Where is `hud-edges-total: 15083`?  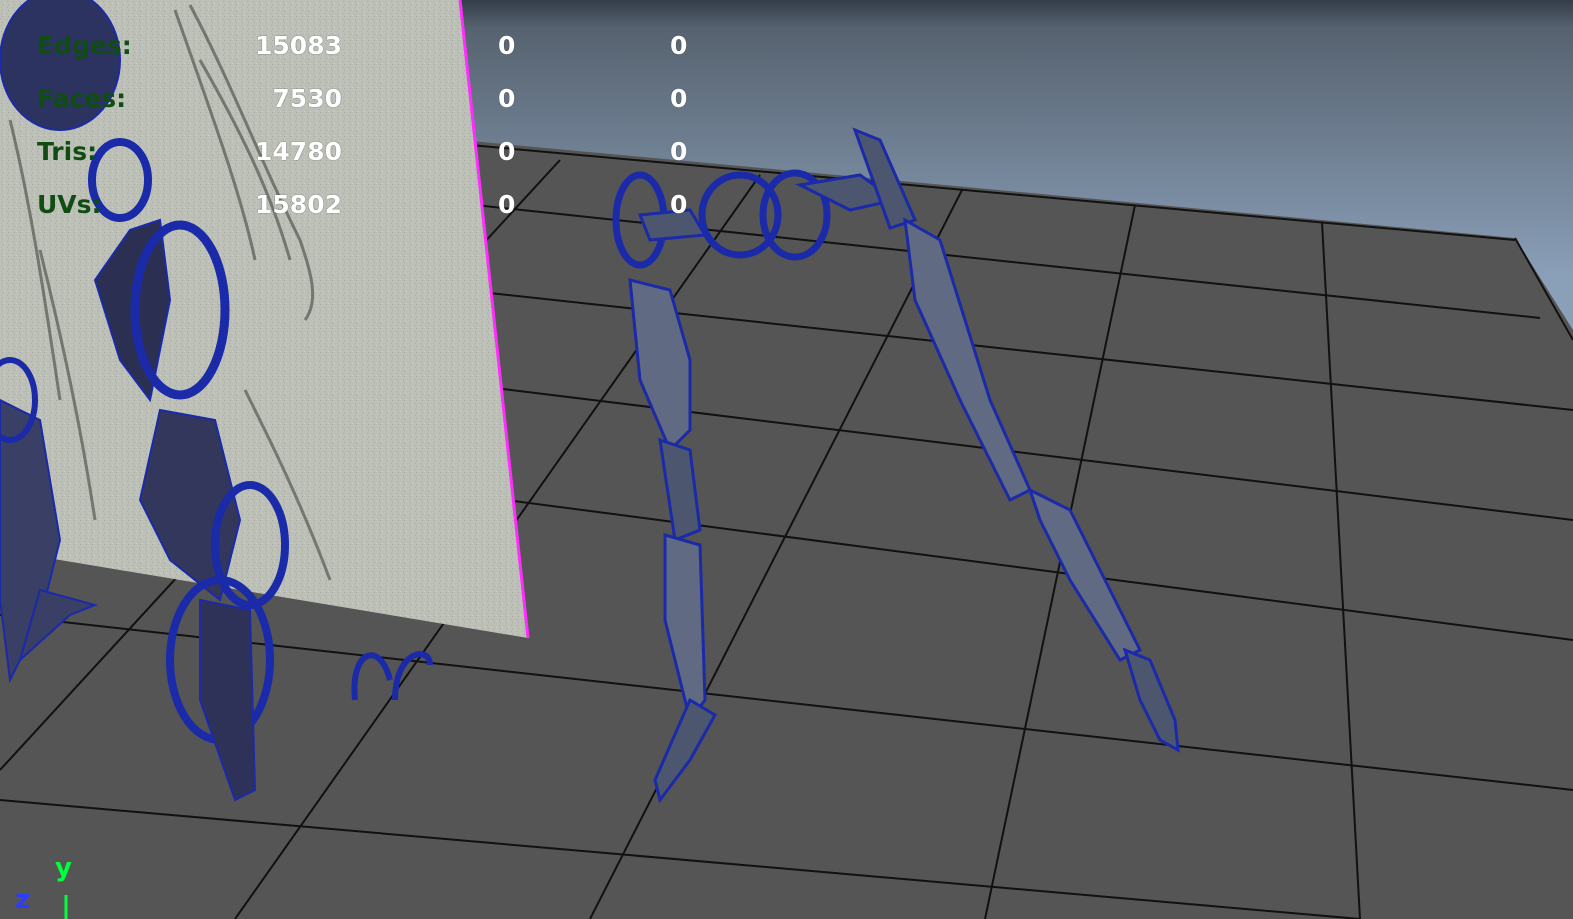 hud-edges-total: 15083 is located at coordinates (298, 45).